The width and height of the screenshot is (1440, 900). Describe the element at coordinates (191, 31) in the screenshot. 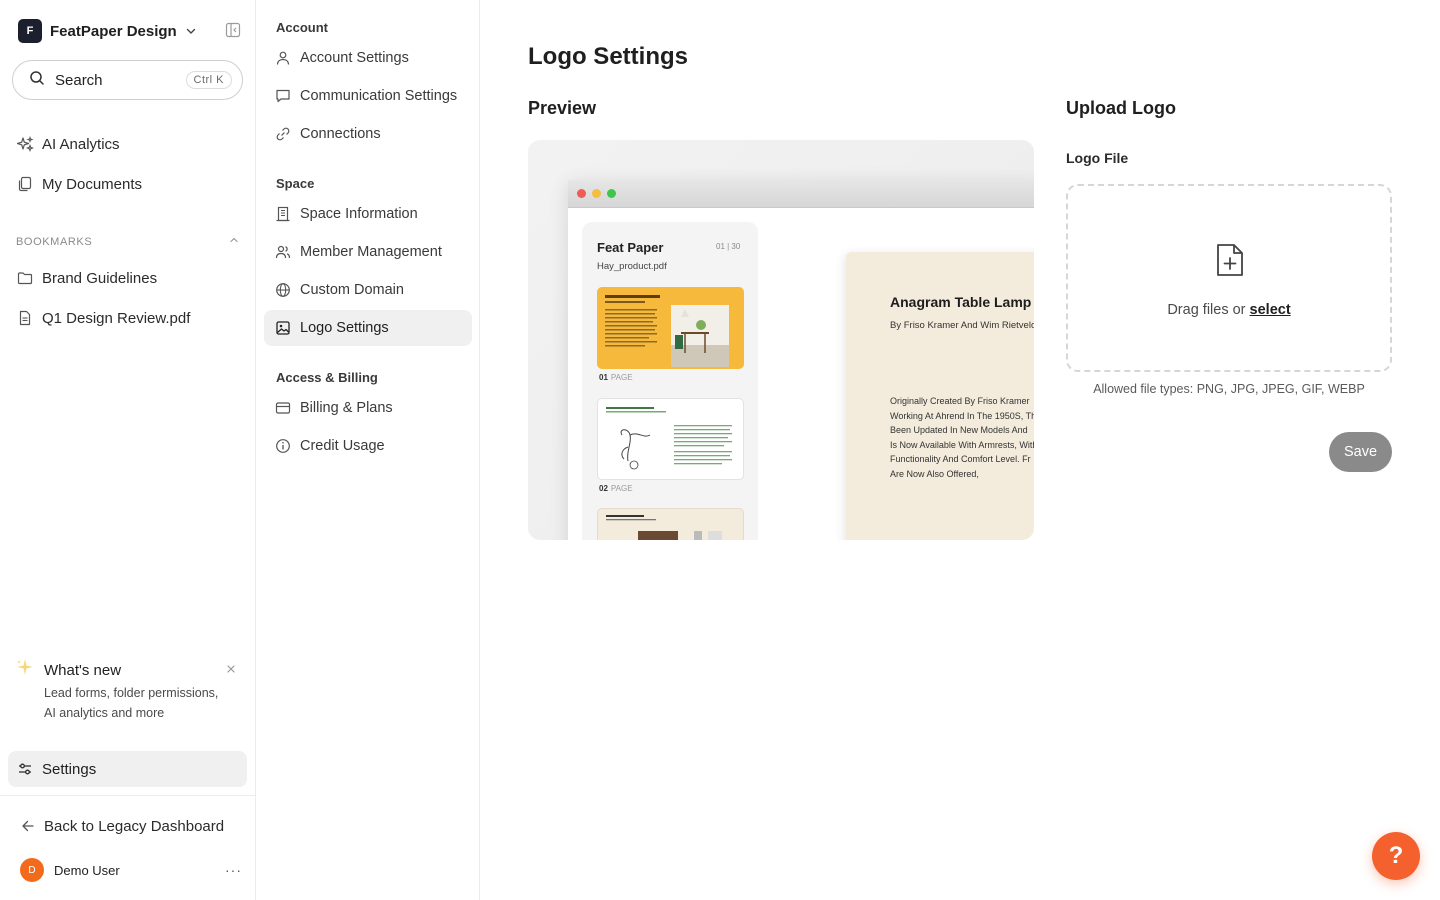

I see `chevron-down-icon` at that location.